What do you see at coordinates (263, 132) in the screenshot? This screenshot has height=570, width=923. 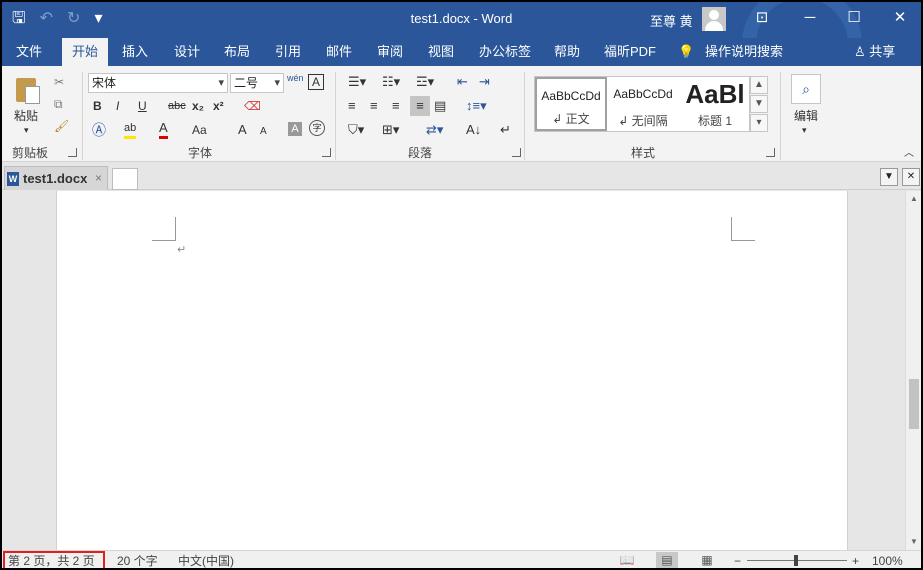 I see `shrink-font-button: A` at bounding box center [263, 132].